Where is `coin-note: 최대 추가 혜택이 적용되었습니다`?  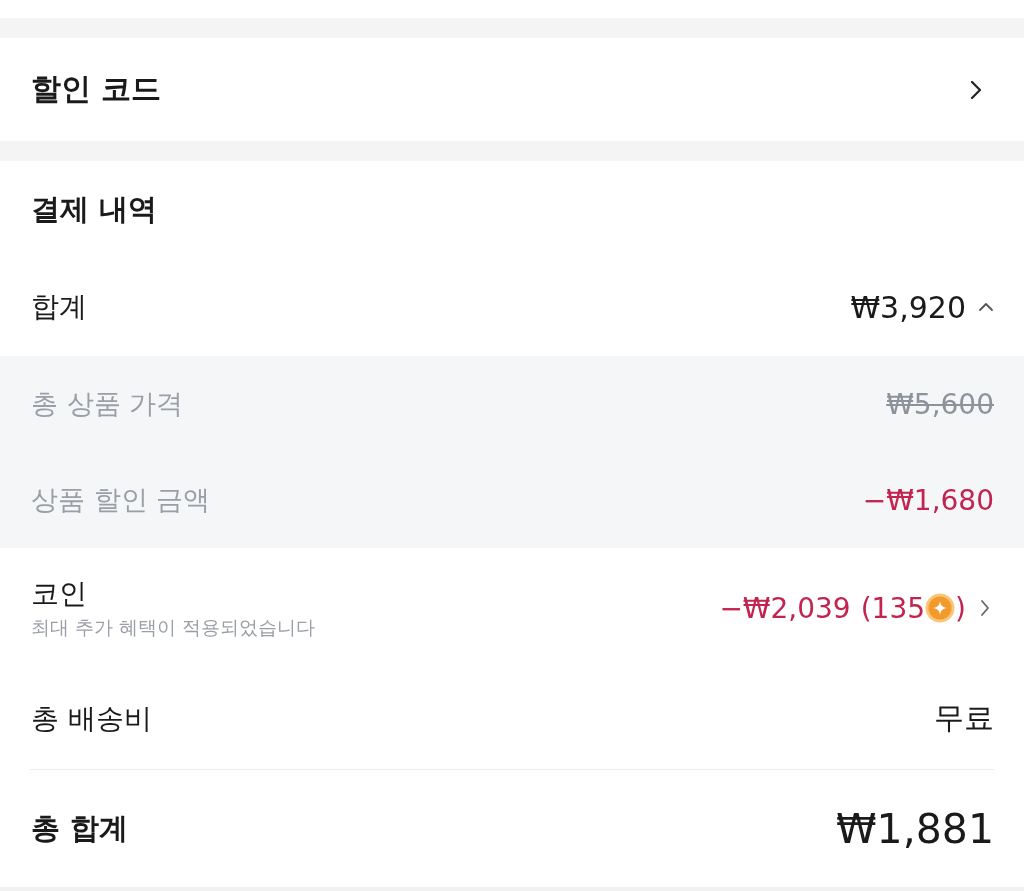
coin-note: 최대 추가 혜택이 적용되었습니다 is located at coordinates (173, 627).